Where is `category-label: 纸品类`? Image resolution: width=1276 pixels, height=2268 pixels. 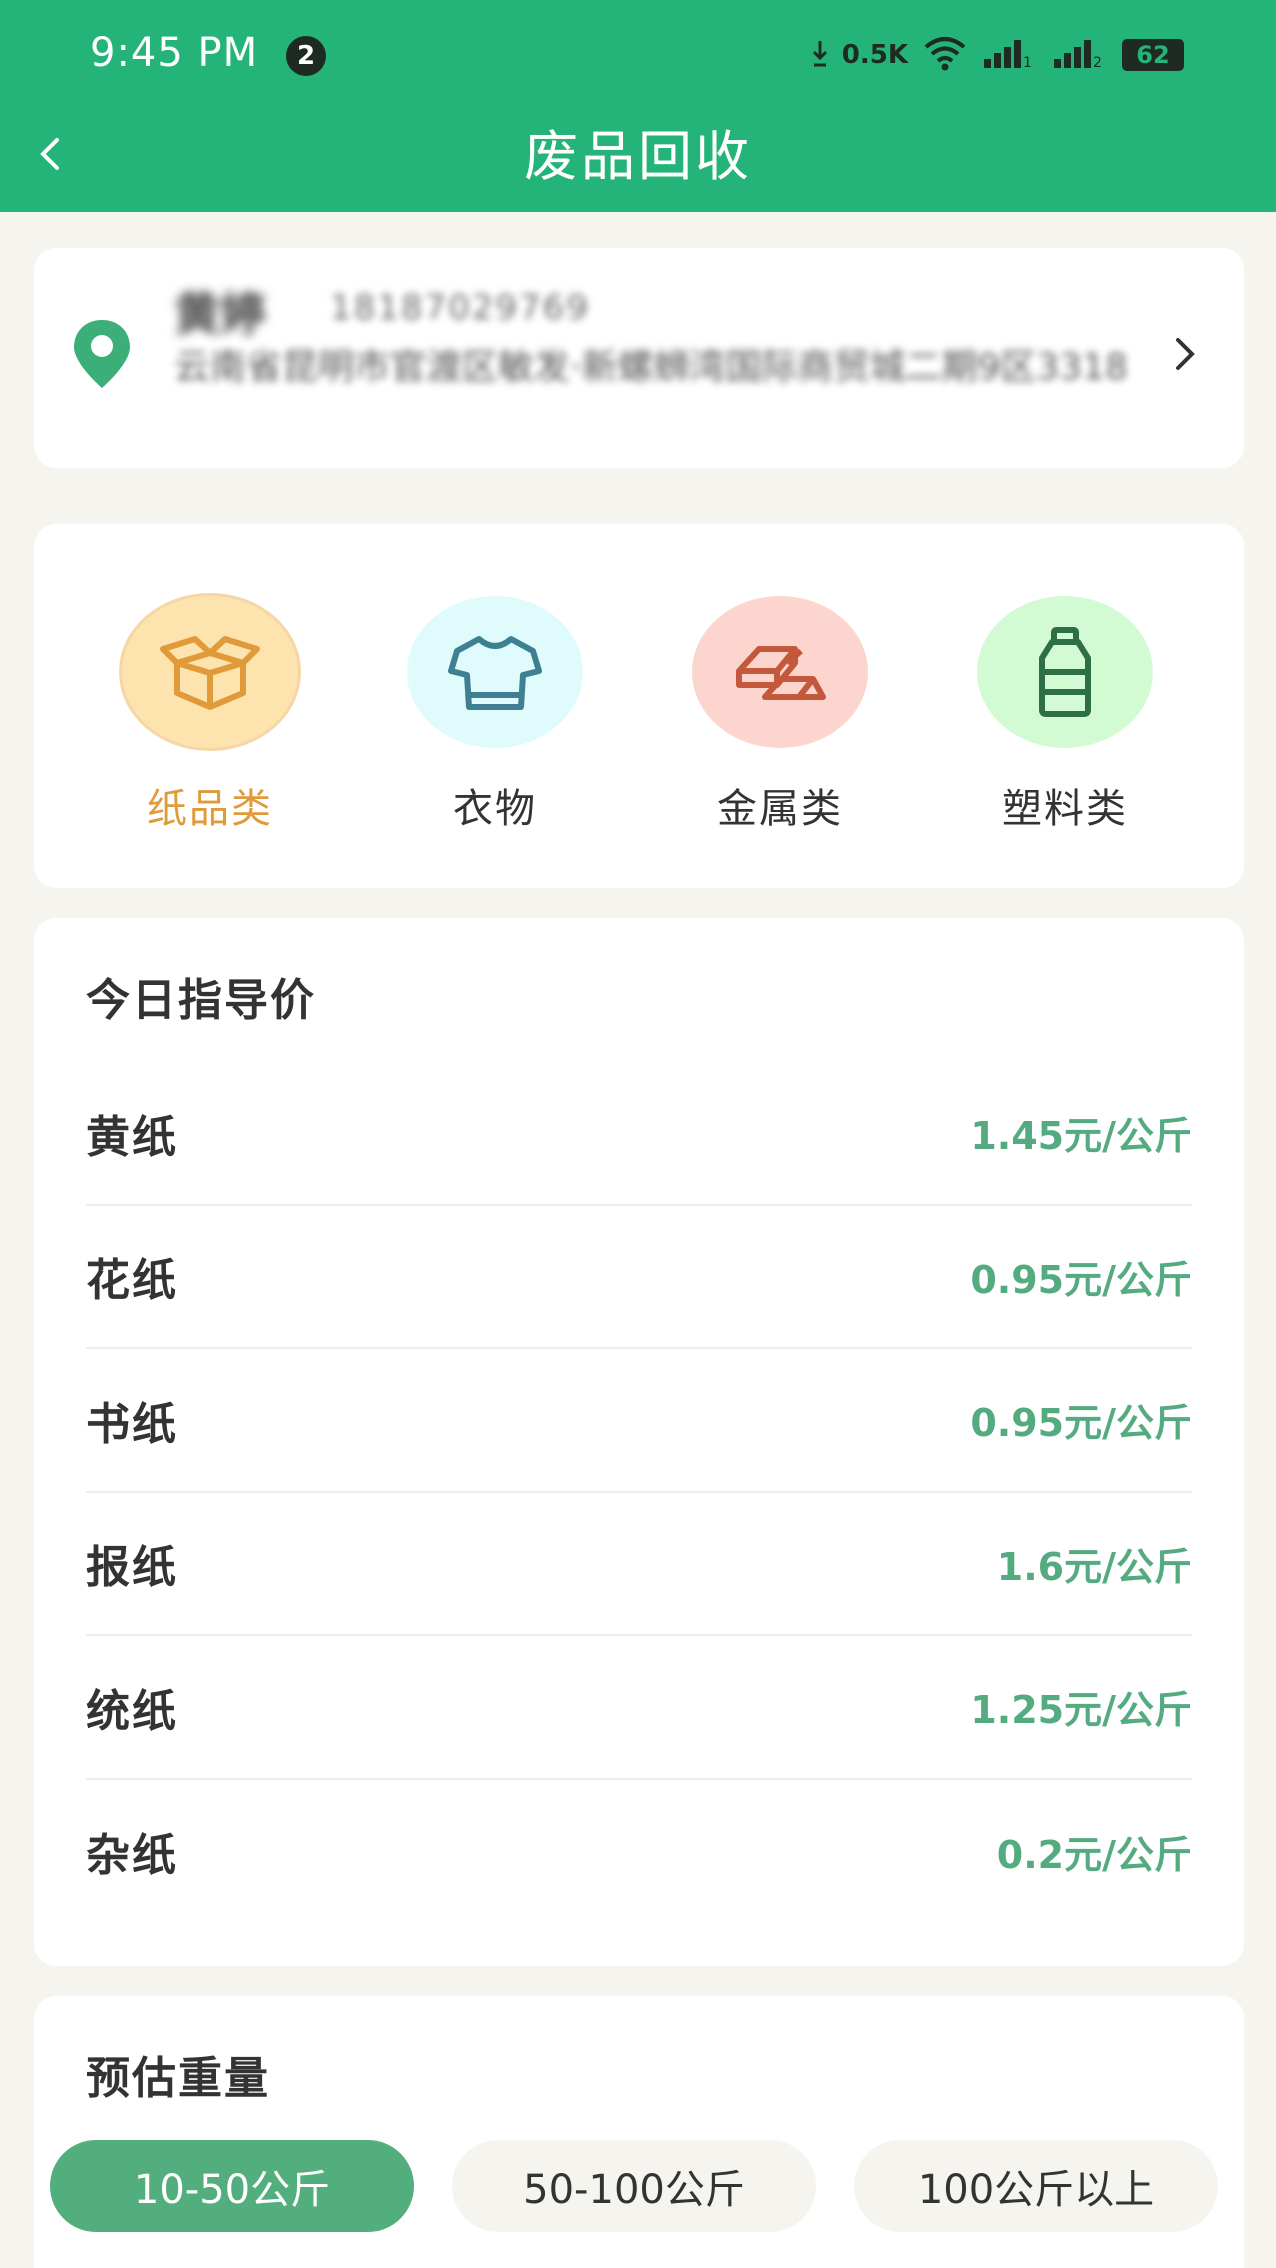 category-label: 纸品类 is located at coordinates (210, 809).